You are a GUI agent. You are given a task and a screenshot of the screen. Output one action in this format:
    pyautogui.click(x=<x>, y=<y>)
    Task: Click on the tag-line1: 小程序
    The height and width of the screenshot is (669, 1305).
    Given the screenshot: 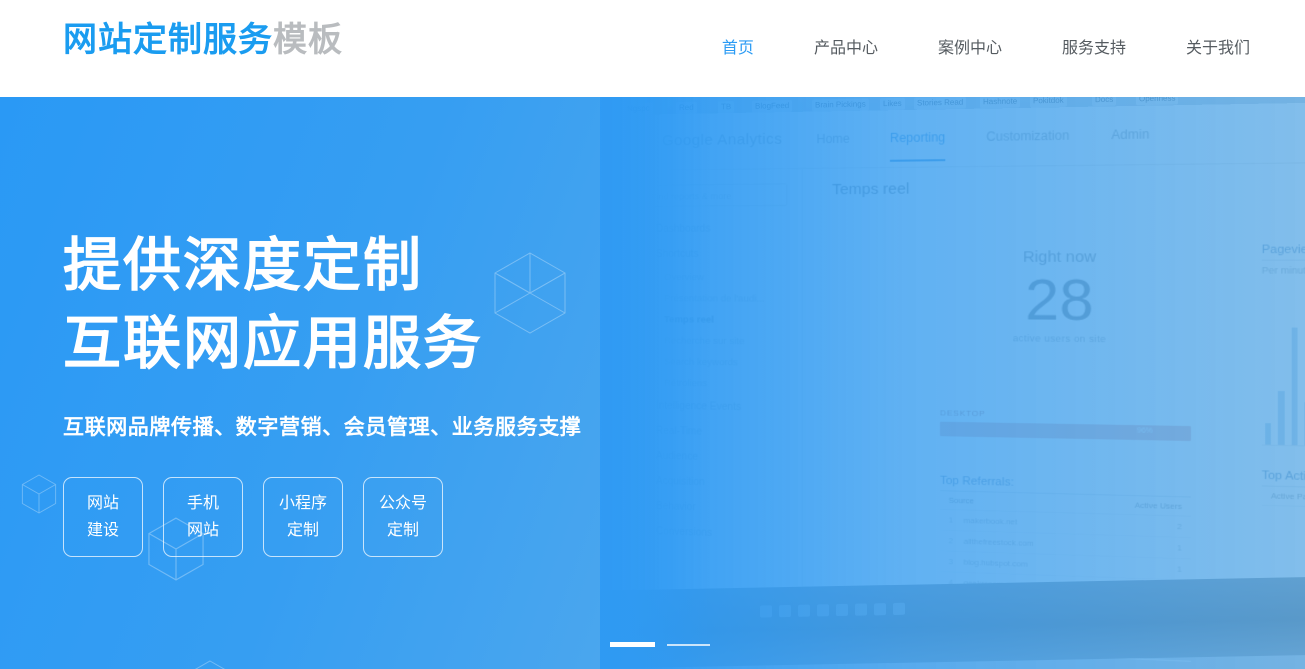 What is the action you would take?
    pyautogui.click(x=302, y=503)
    